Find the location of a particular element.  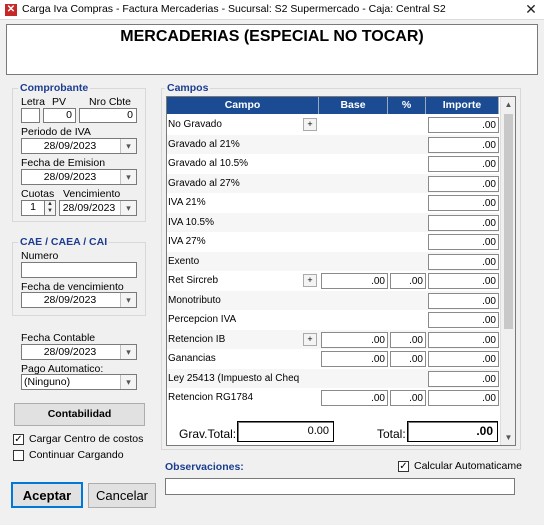

table-row: IVA 21% .00 is located at coordinates (333, 203).